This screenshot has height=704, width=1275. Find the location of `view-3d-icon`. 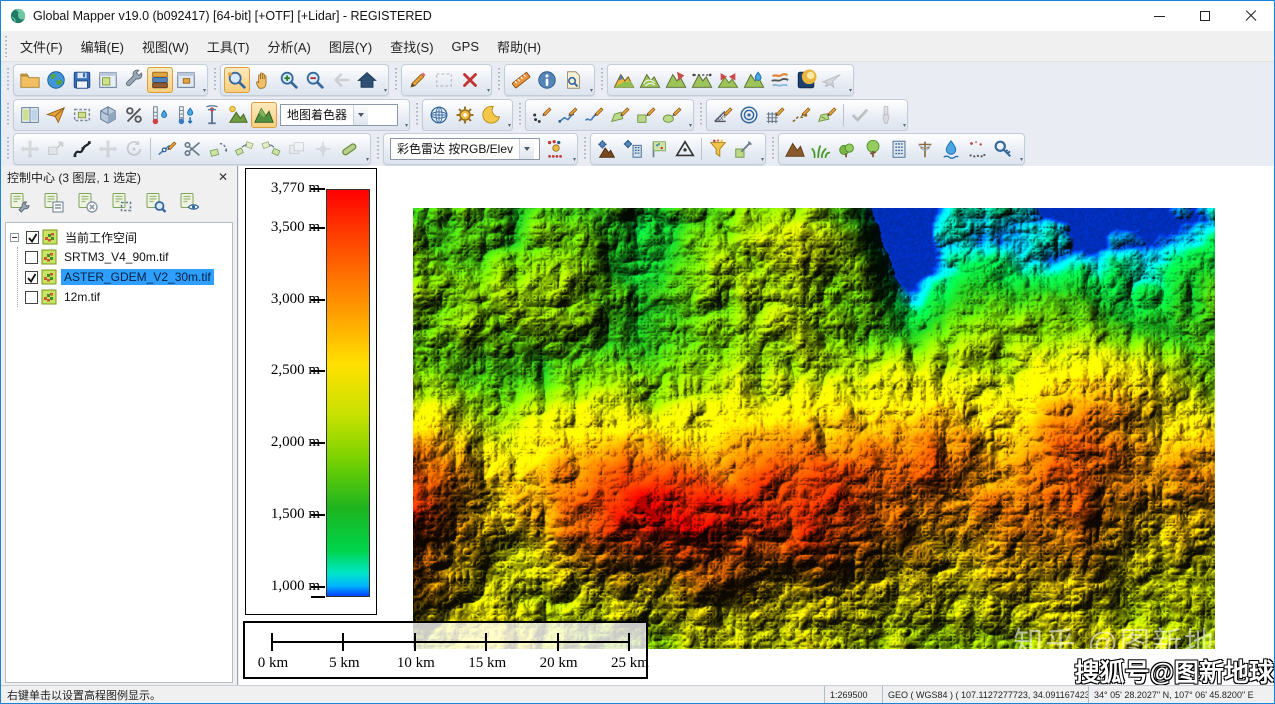

view-3d-icon is located at coordinates (108, 115).